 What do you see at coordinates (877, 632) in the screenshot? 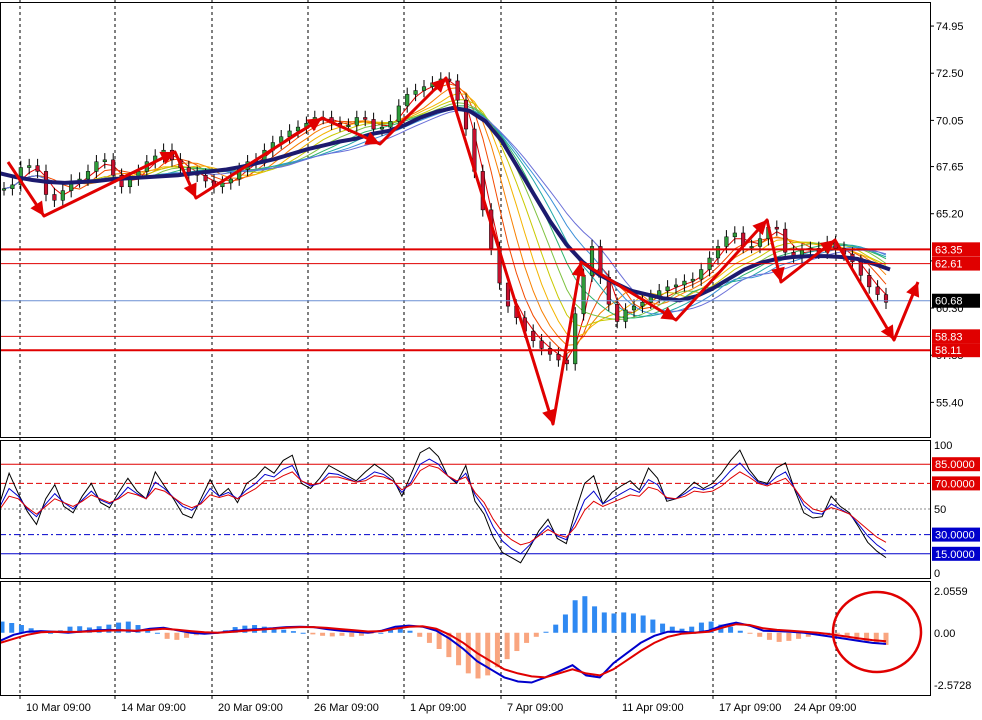
I see `highlight-circle` at bounding box center [877, 632].